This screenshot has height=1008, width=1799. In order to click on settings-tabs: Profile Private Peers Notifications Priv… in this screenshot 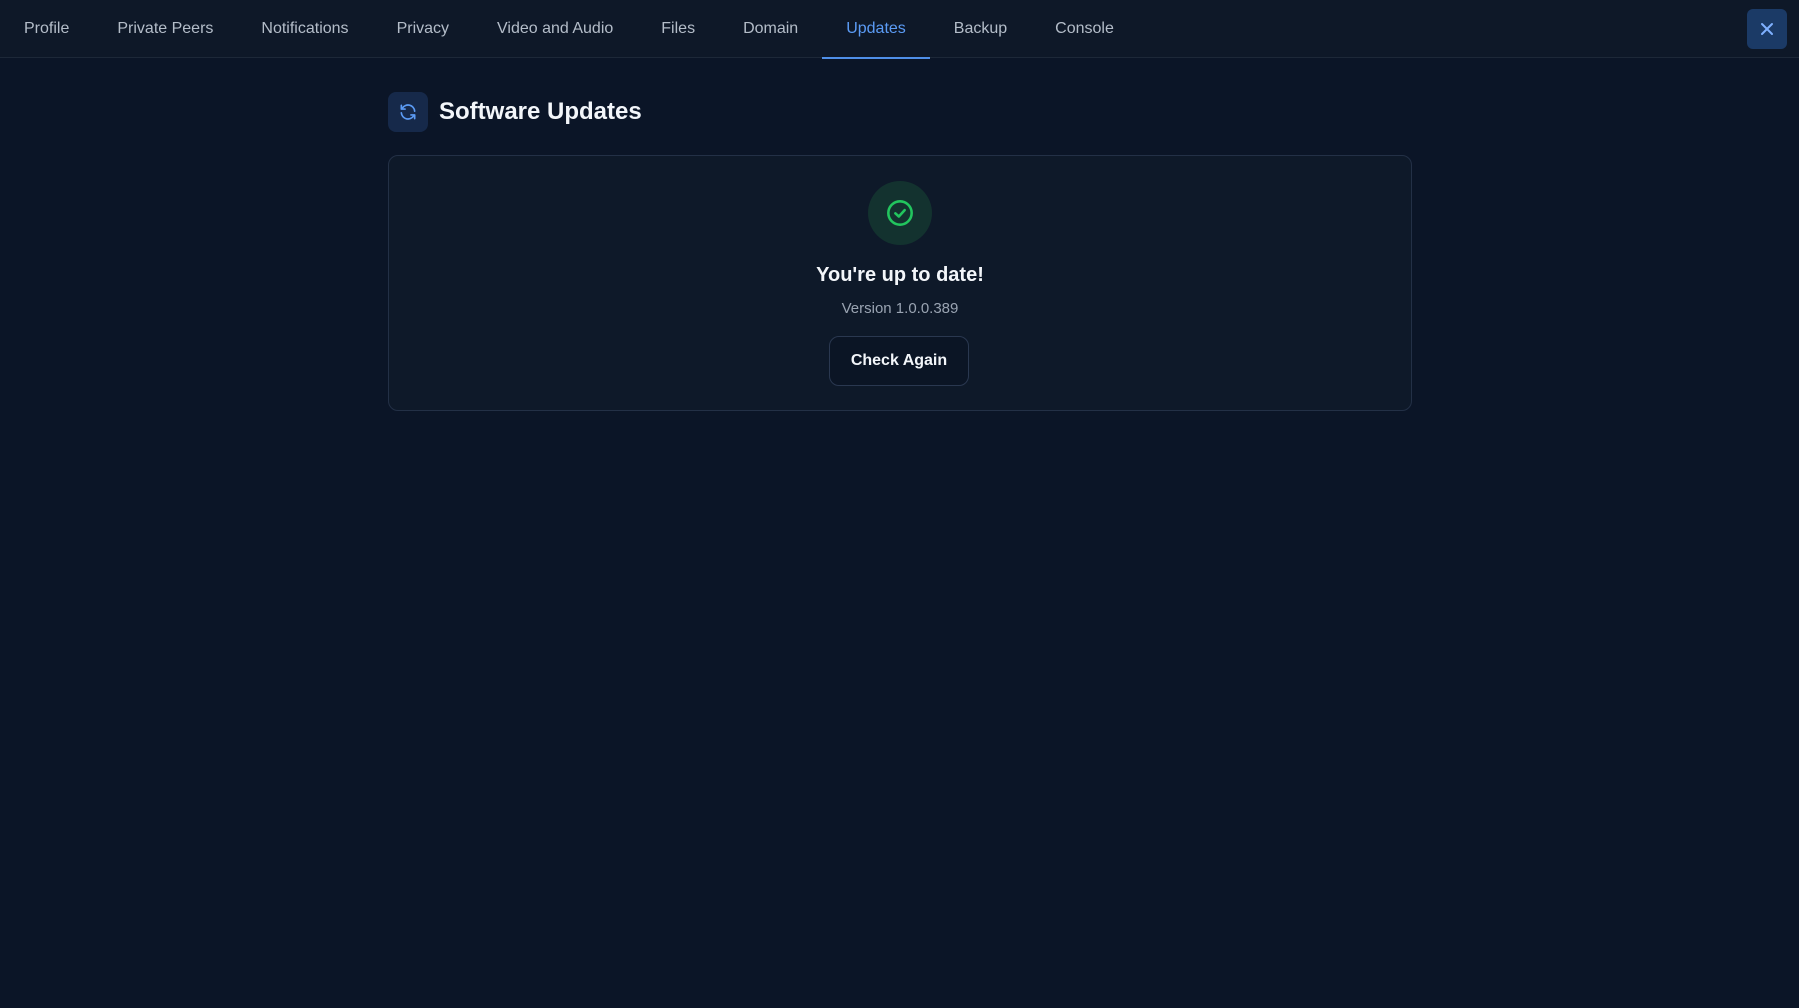, I will do `click(569, 29)`.